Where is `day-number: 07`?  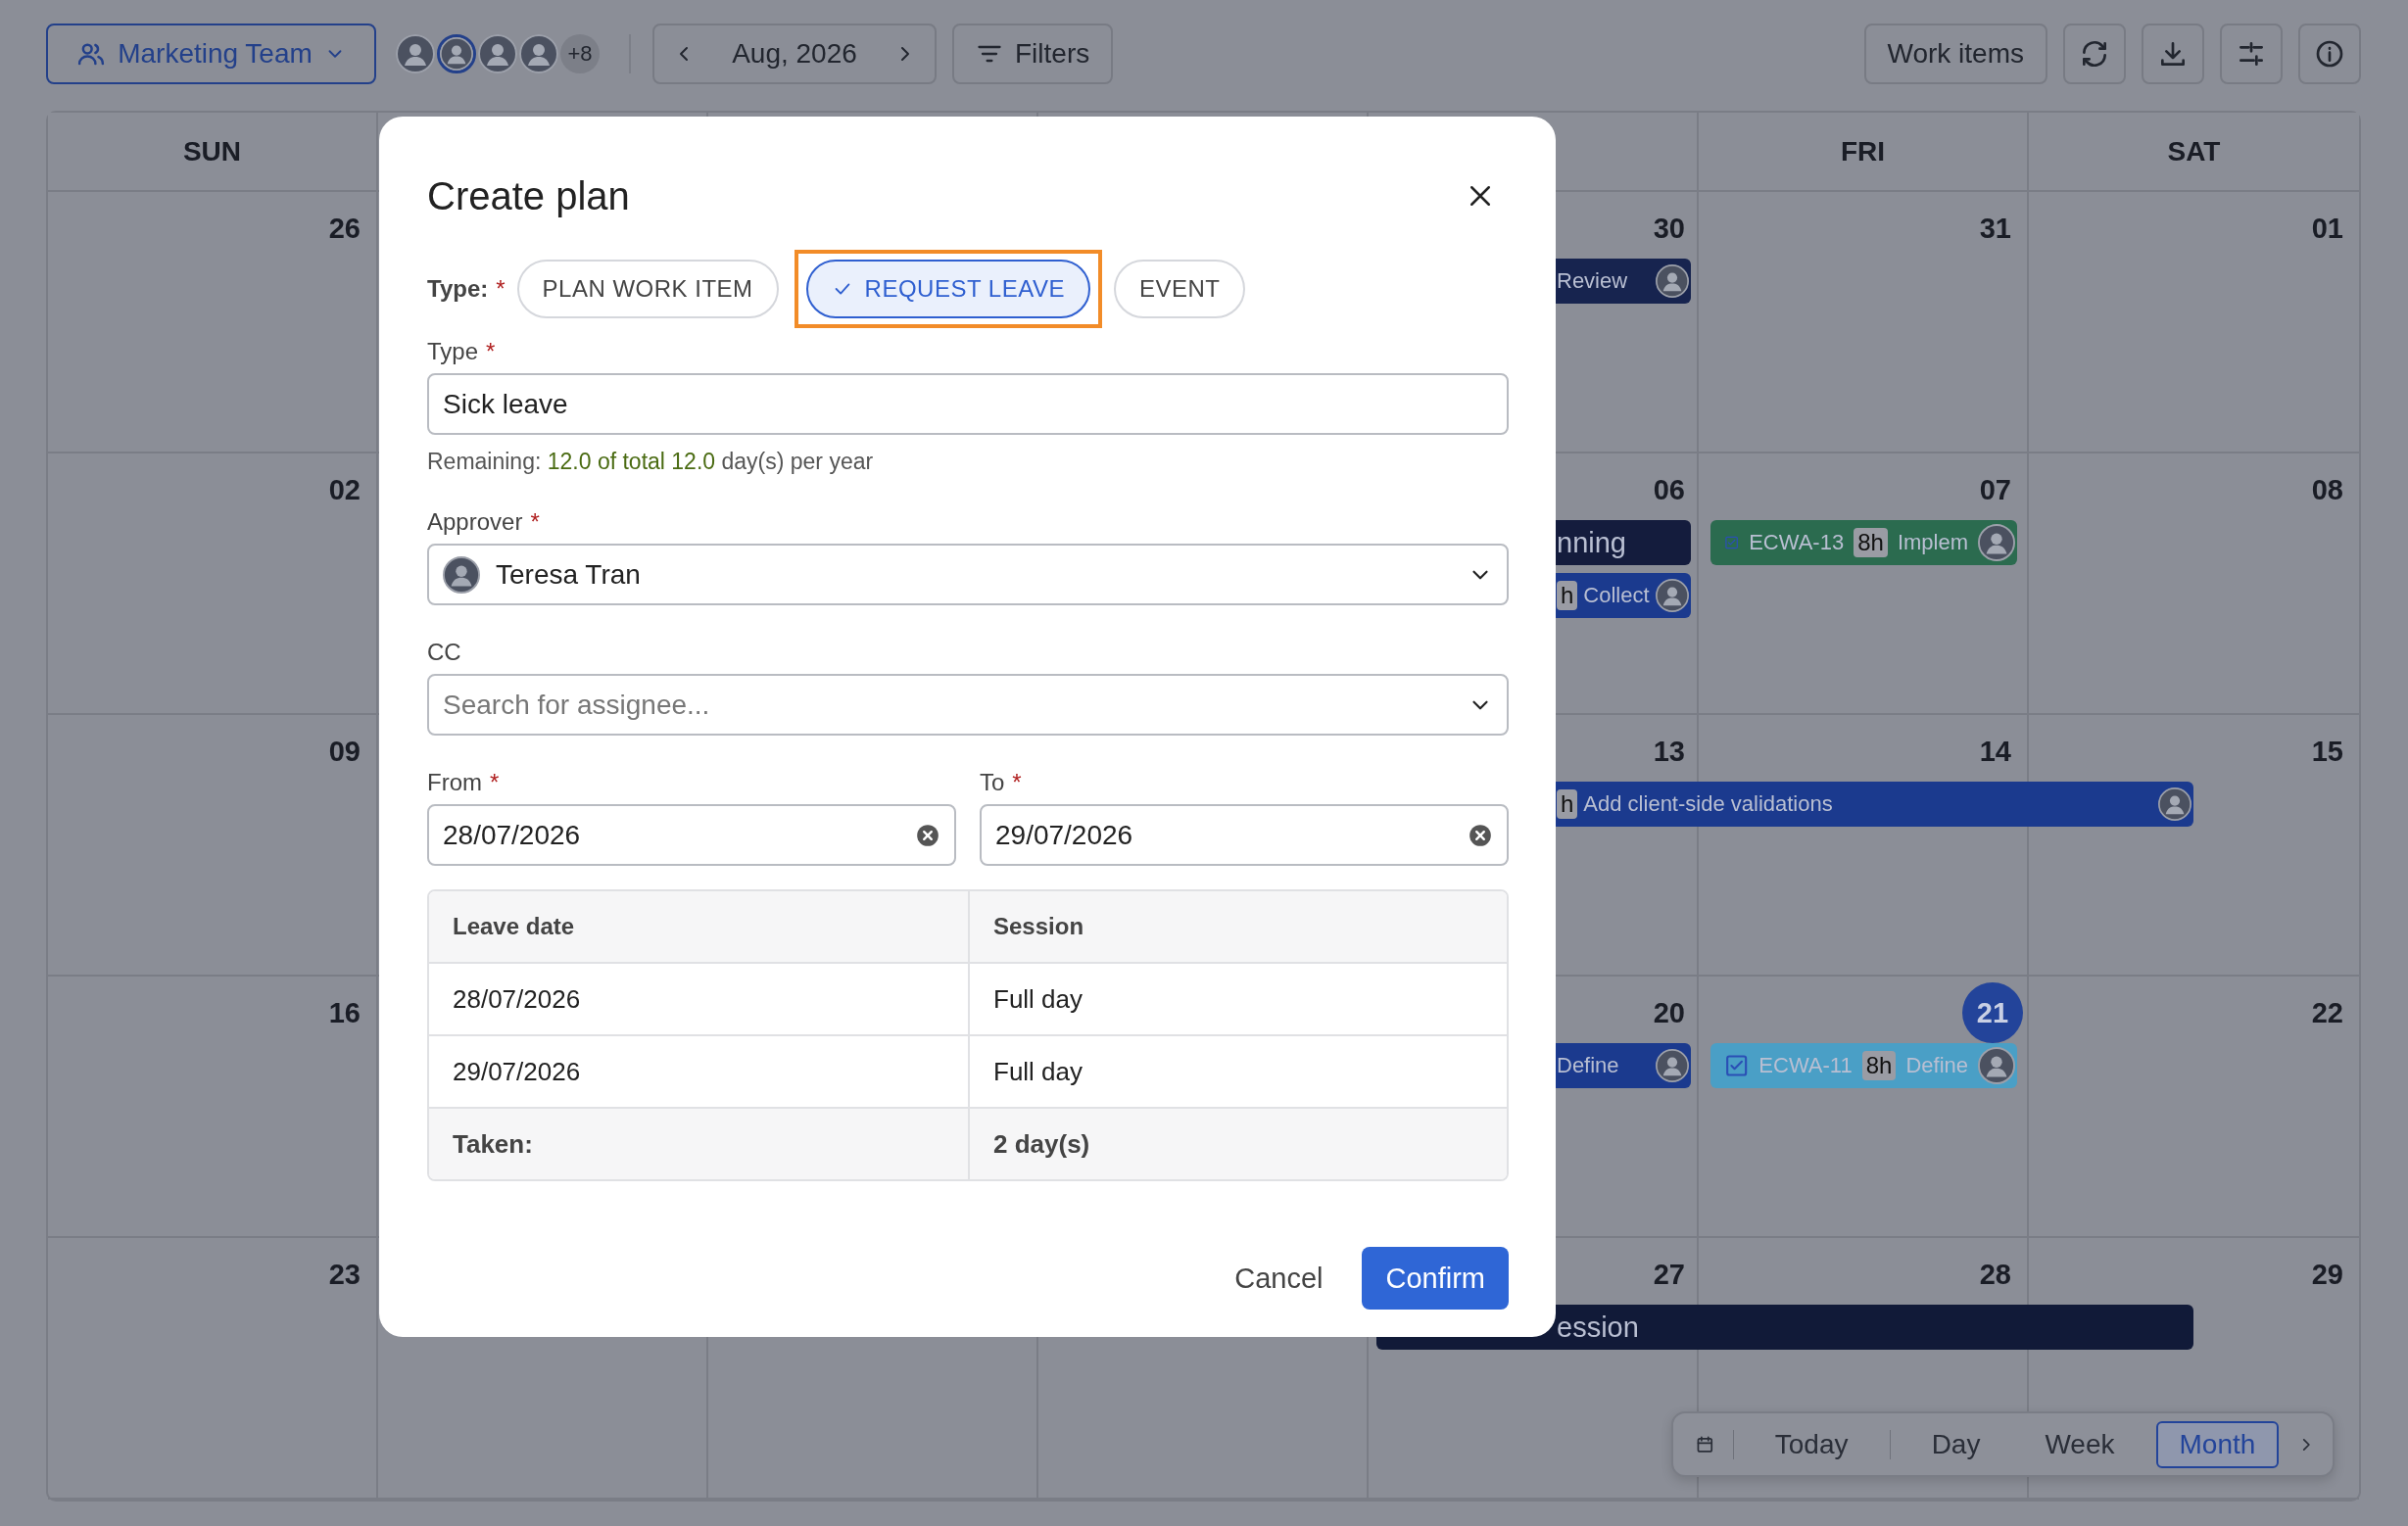
day-number: 07 is located at coordinates (1995, 489).